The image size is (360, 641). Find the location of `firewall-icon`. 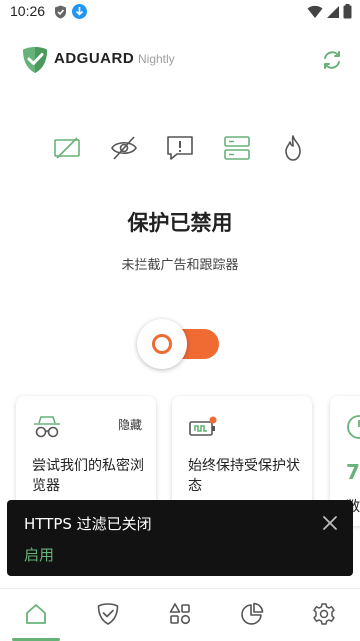

firewall-icon is located at coordinates (293, 148).